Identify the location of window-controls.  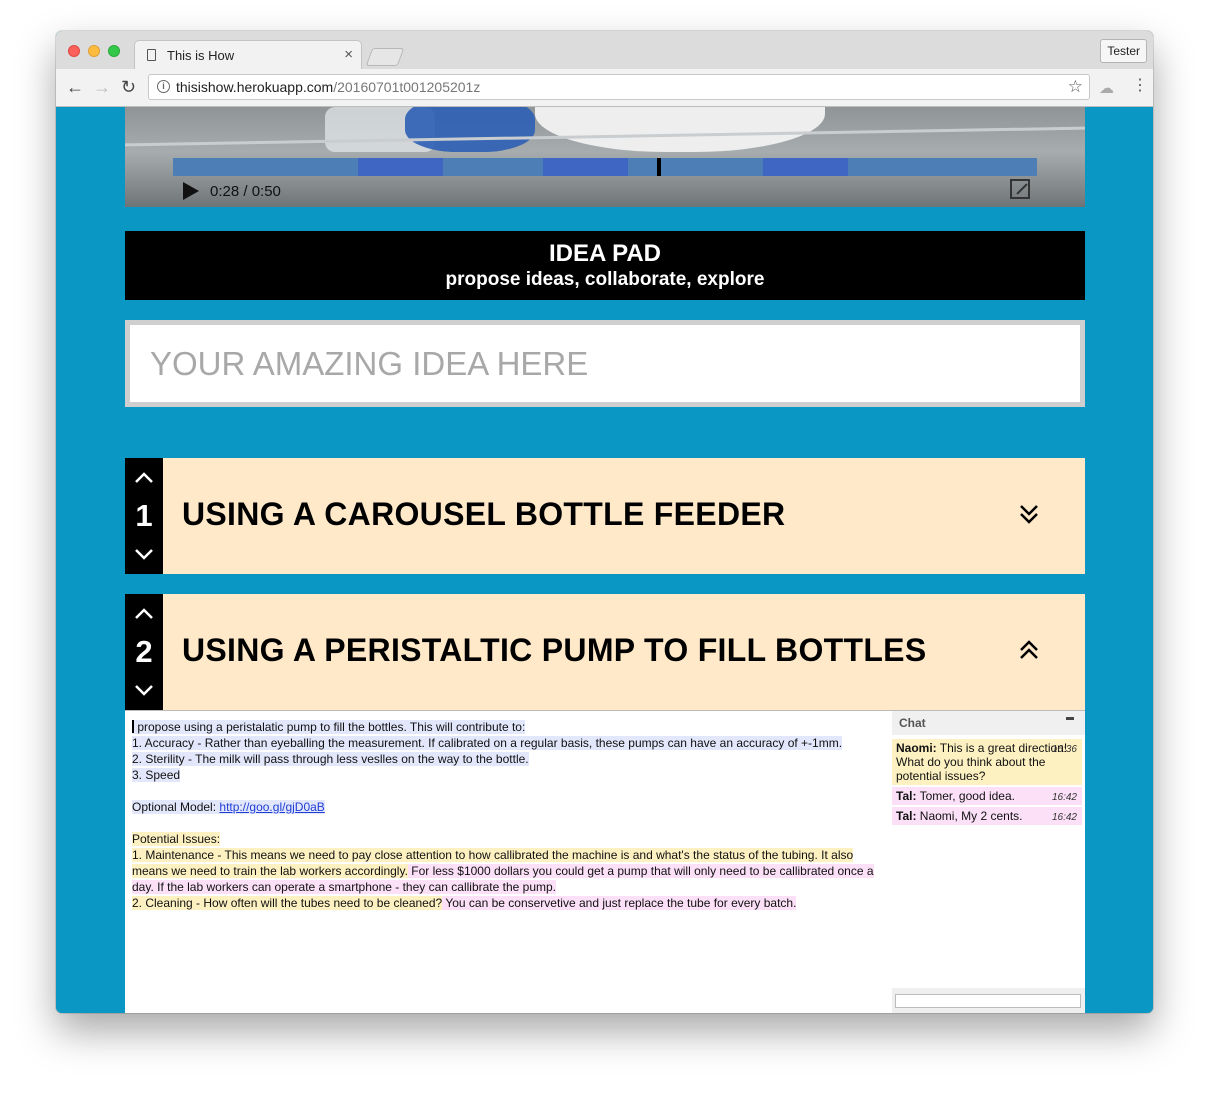
(94, 51).